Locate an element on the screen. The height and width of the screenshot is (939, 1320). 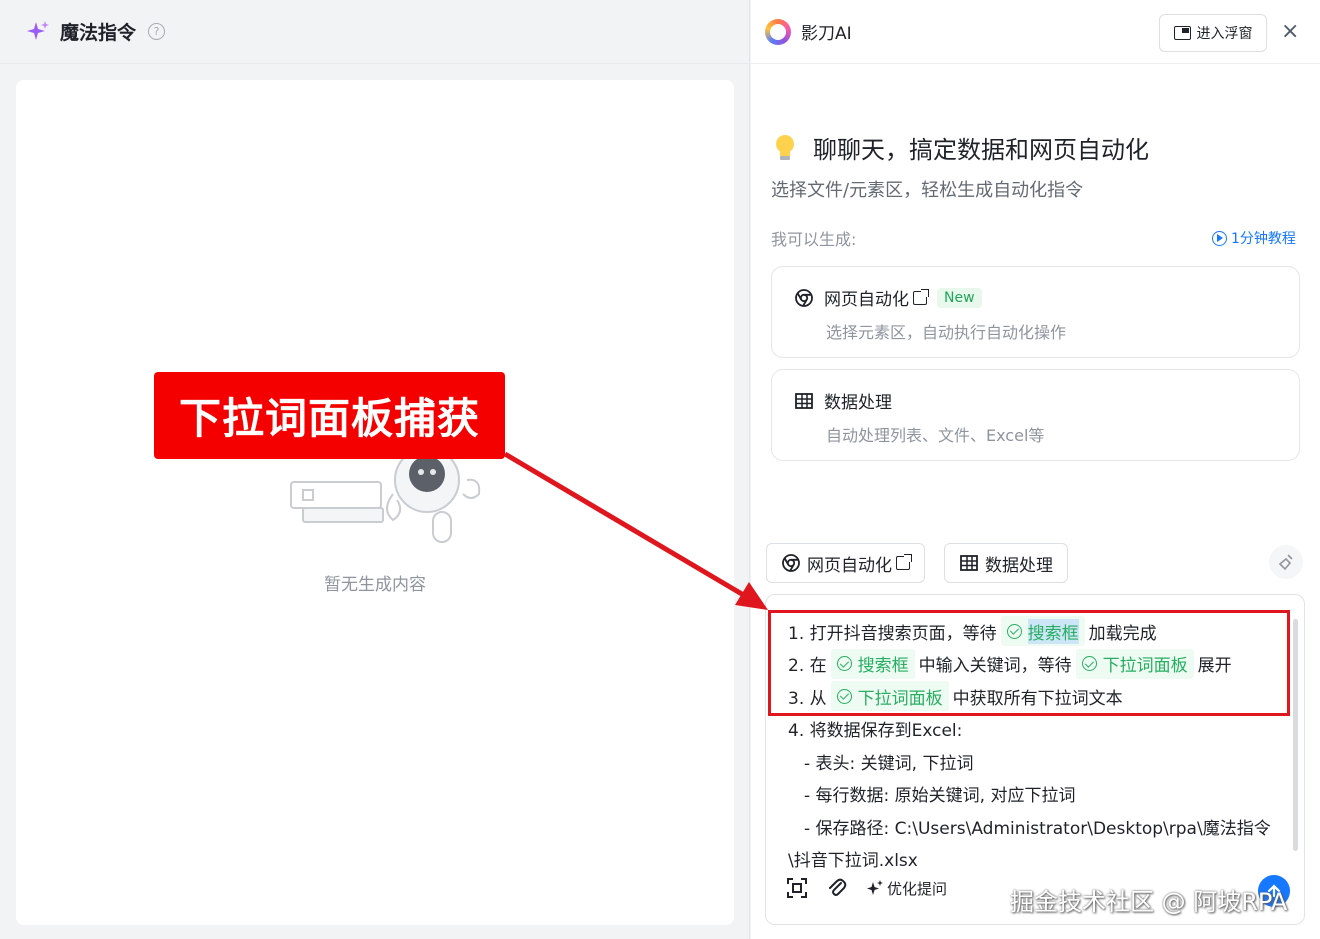
editor-toolbar: 优化提问 is located at coordinates (866, 888).